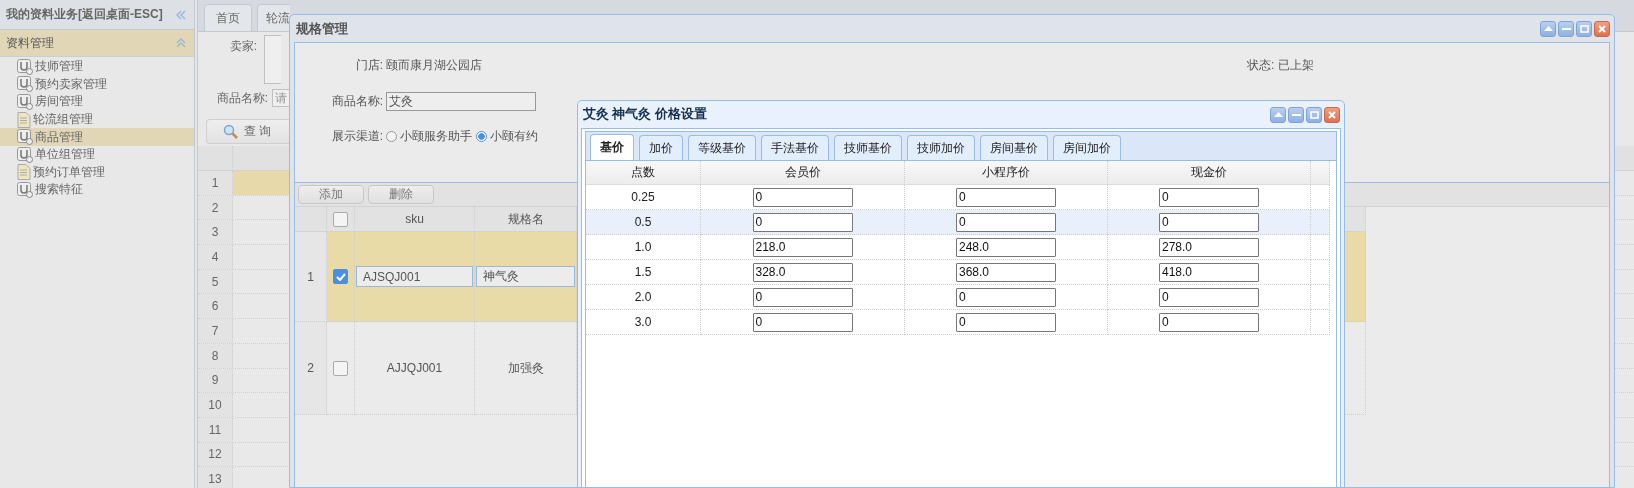 Image resolution: width=1634 pixels, height=488 pixels. I want to click on row-number: 12, so click(215, 454).